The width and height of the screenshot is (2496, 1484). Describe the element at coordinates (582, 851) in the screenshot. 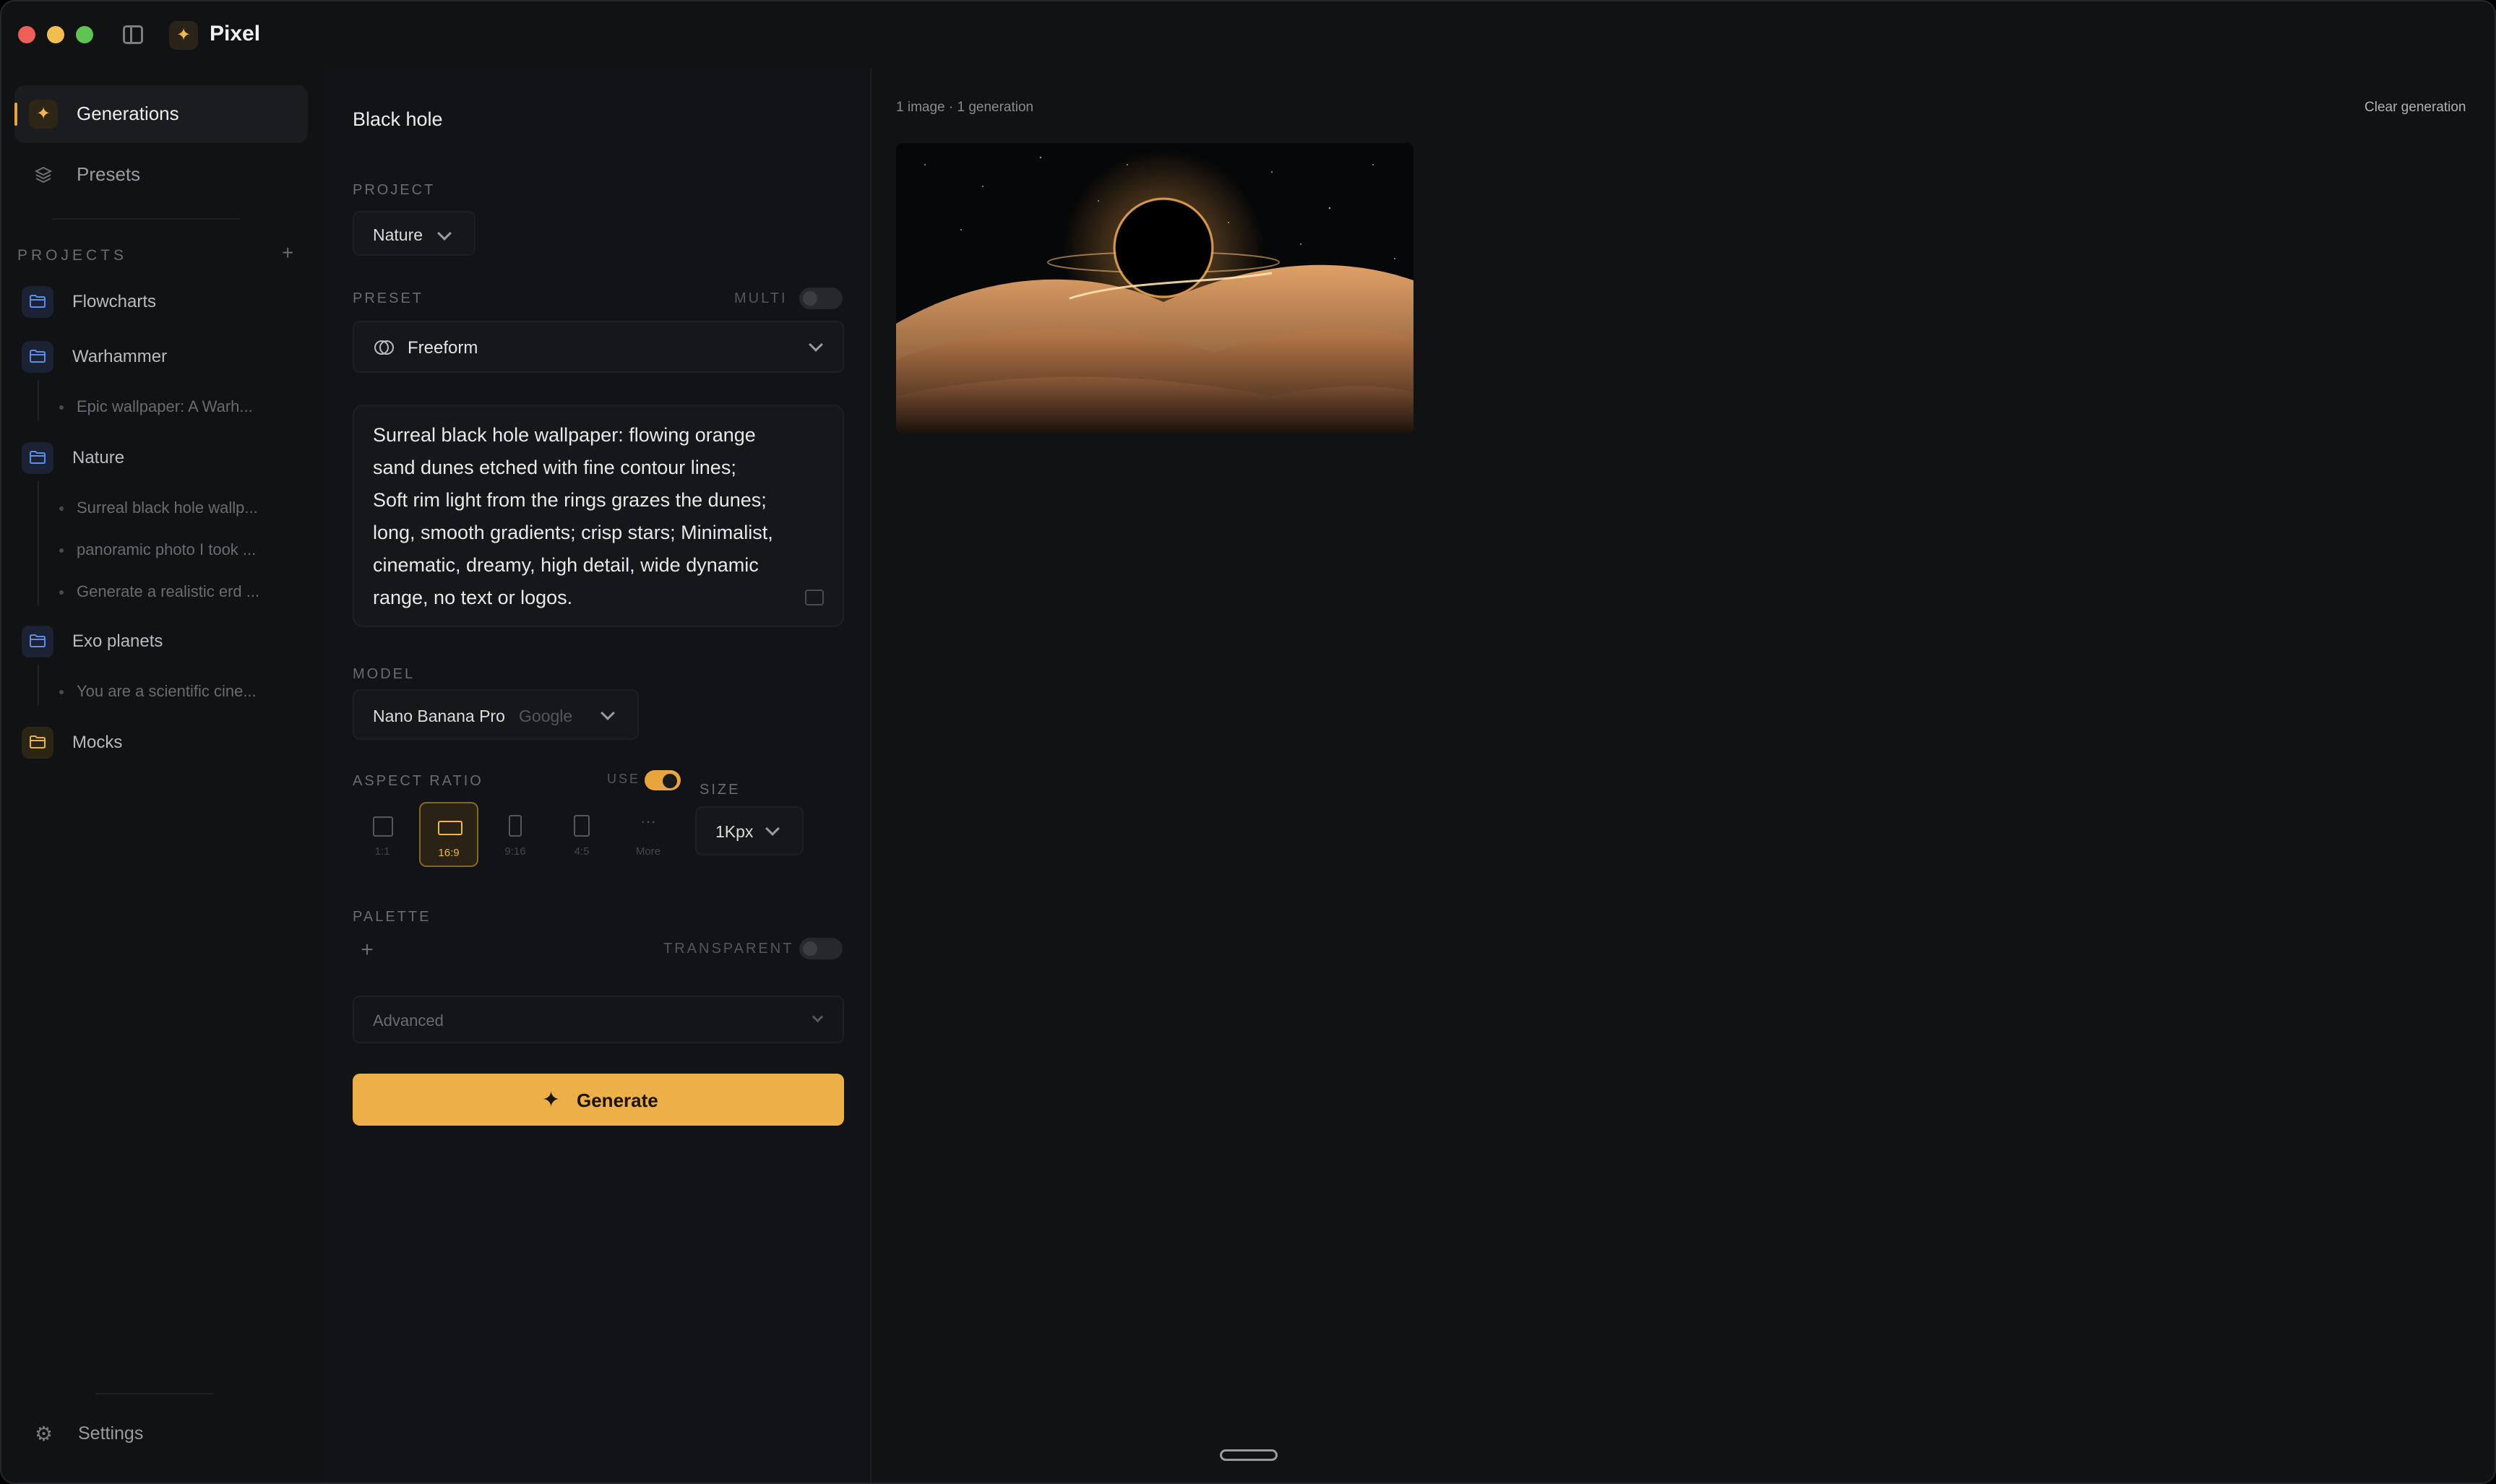

I see `aspect-label: 4:5` at that location.